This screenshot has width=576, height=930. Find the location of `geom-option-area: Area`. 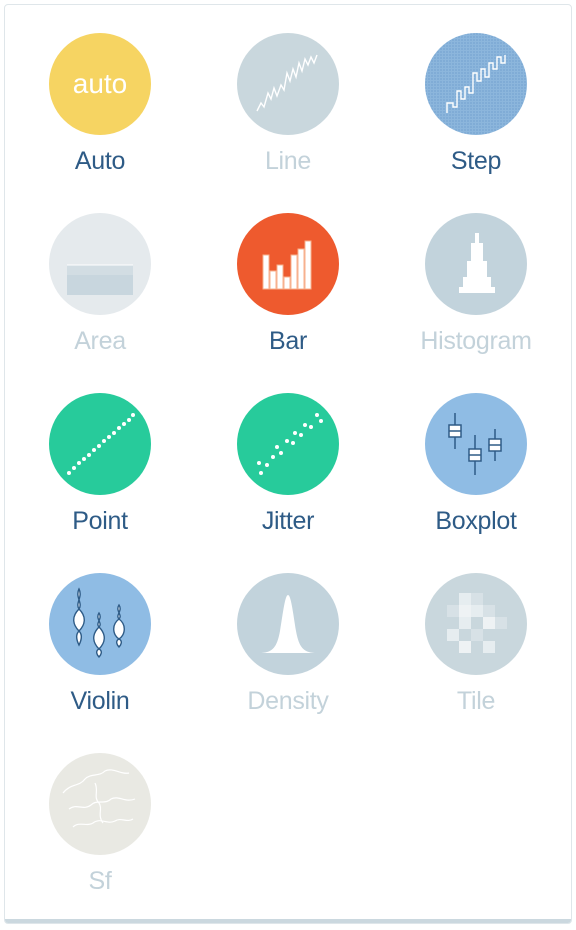

geom-option-area: Area is located at coordinates (99, 270).